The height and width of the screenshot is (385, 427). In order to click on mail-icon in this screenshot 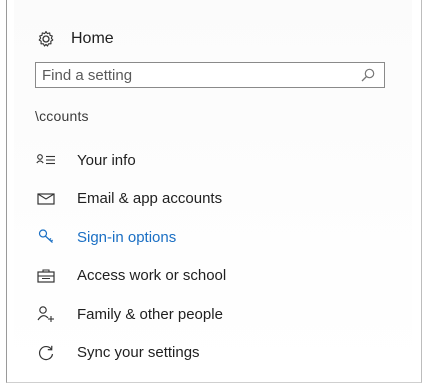, I will do `click(46, 199)`.